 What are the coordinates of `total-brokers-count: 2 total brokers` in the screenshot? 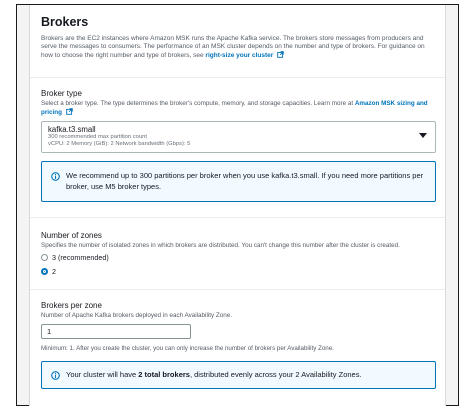 It's located at (164, 374).